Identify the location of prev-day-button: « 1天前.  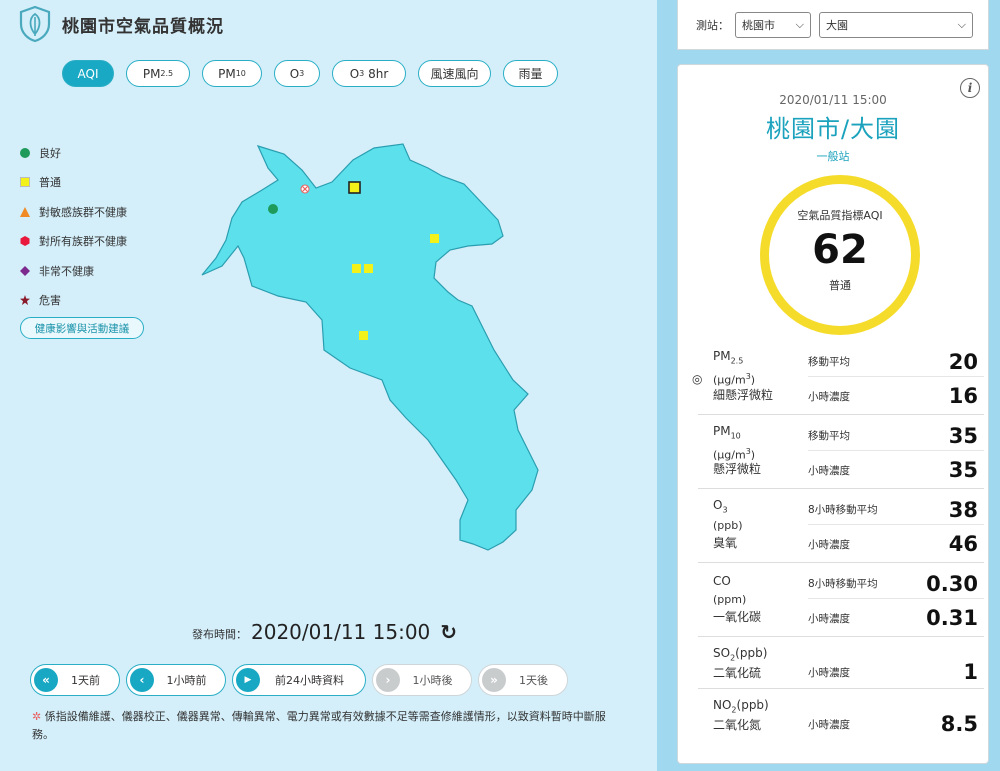
(75, 680).